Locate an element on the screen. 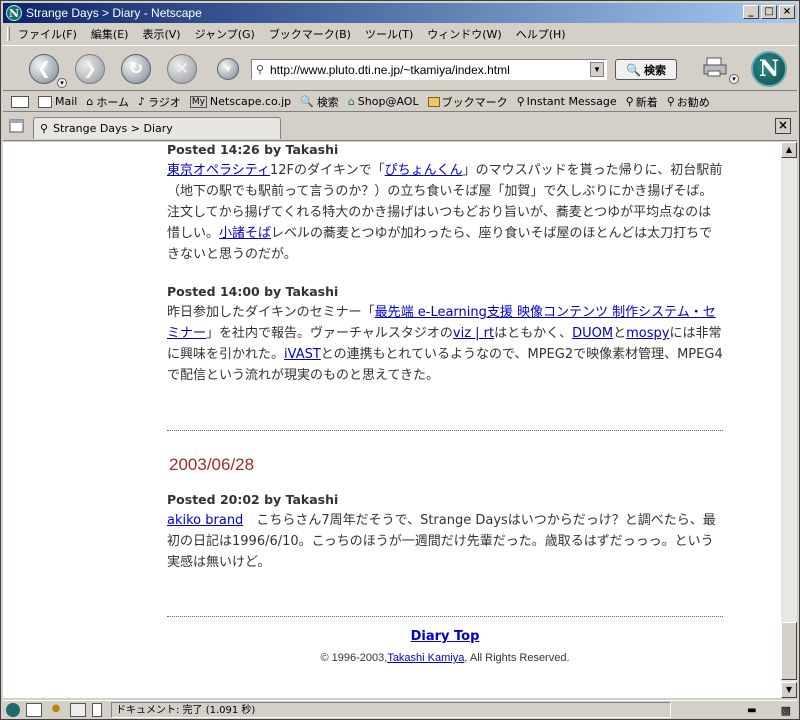 This screenshot has width=800, height=720. scroll-down-button: ▼ is located at coordinates (789, 690).